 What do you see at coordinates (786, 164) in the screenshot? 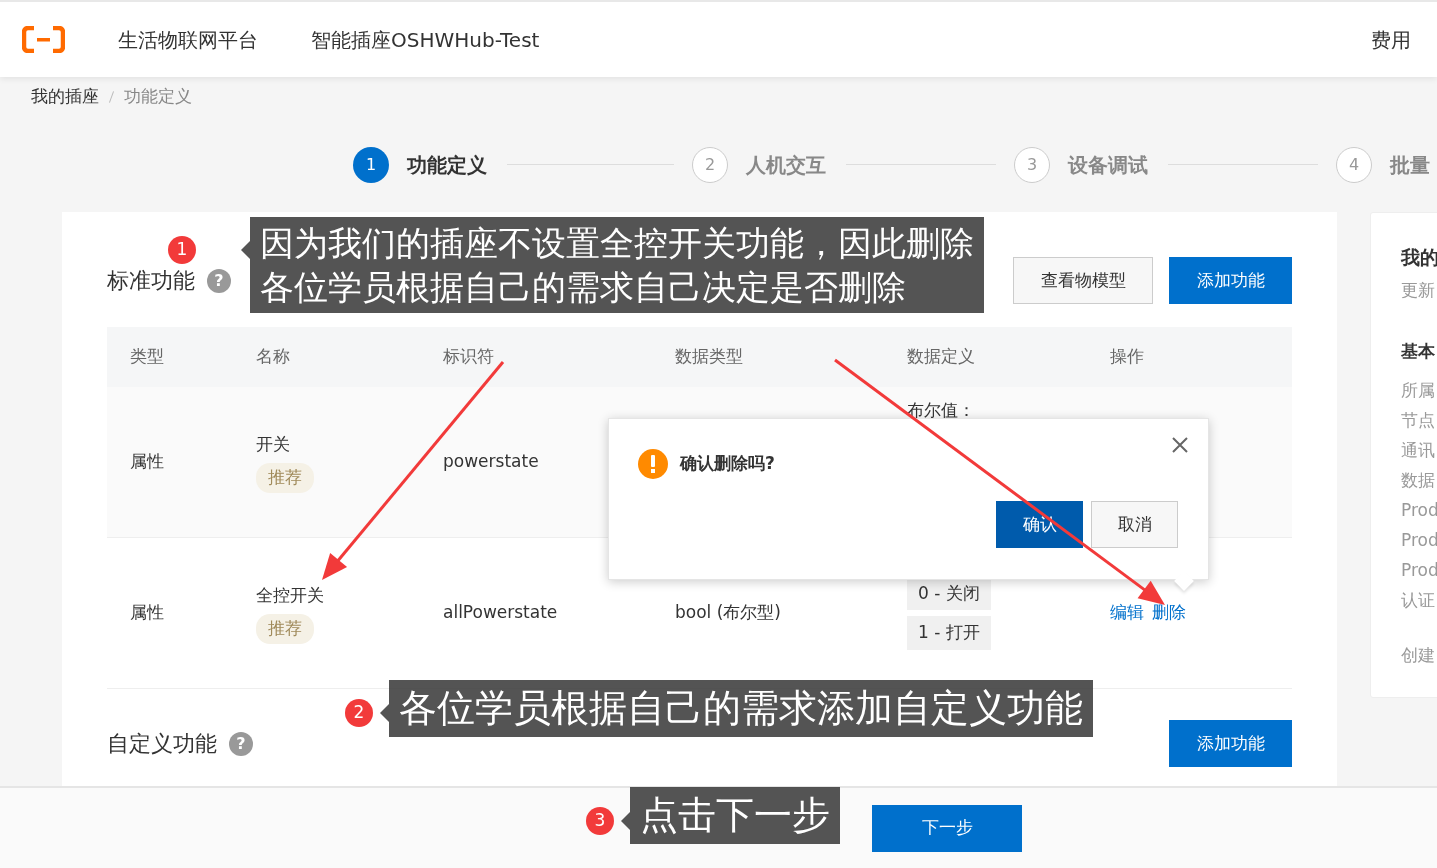
I see `step-label: 人机交互` at bounding box center [786, 164].